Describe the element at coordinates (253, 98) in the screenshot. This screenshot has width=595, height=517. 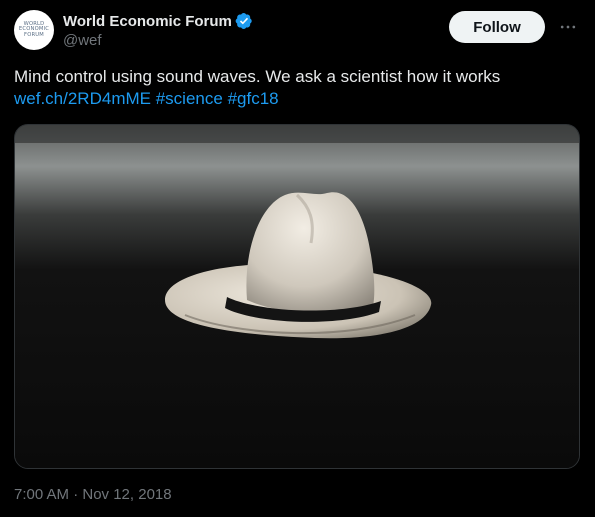
I see `hashtag-gfc18: #gfc18` at that location.